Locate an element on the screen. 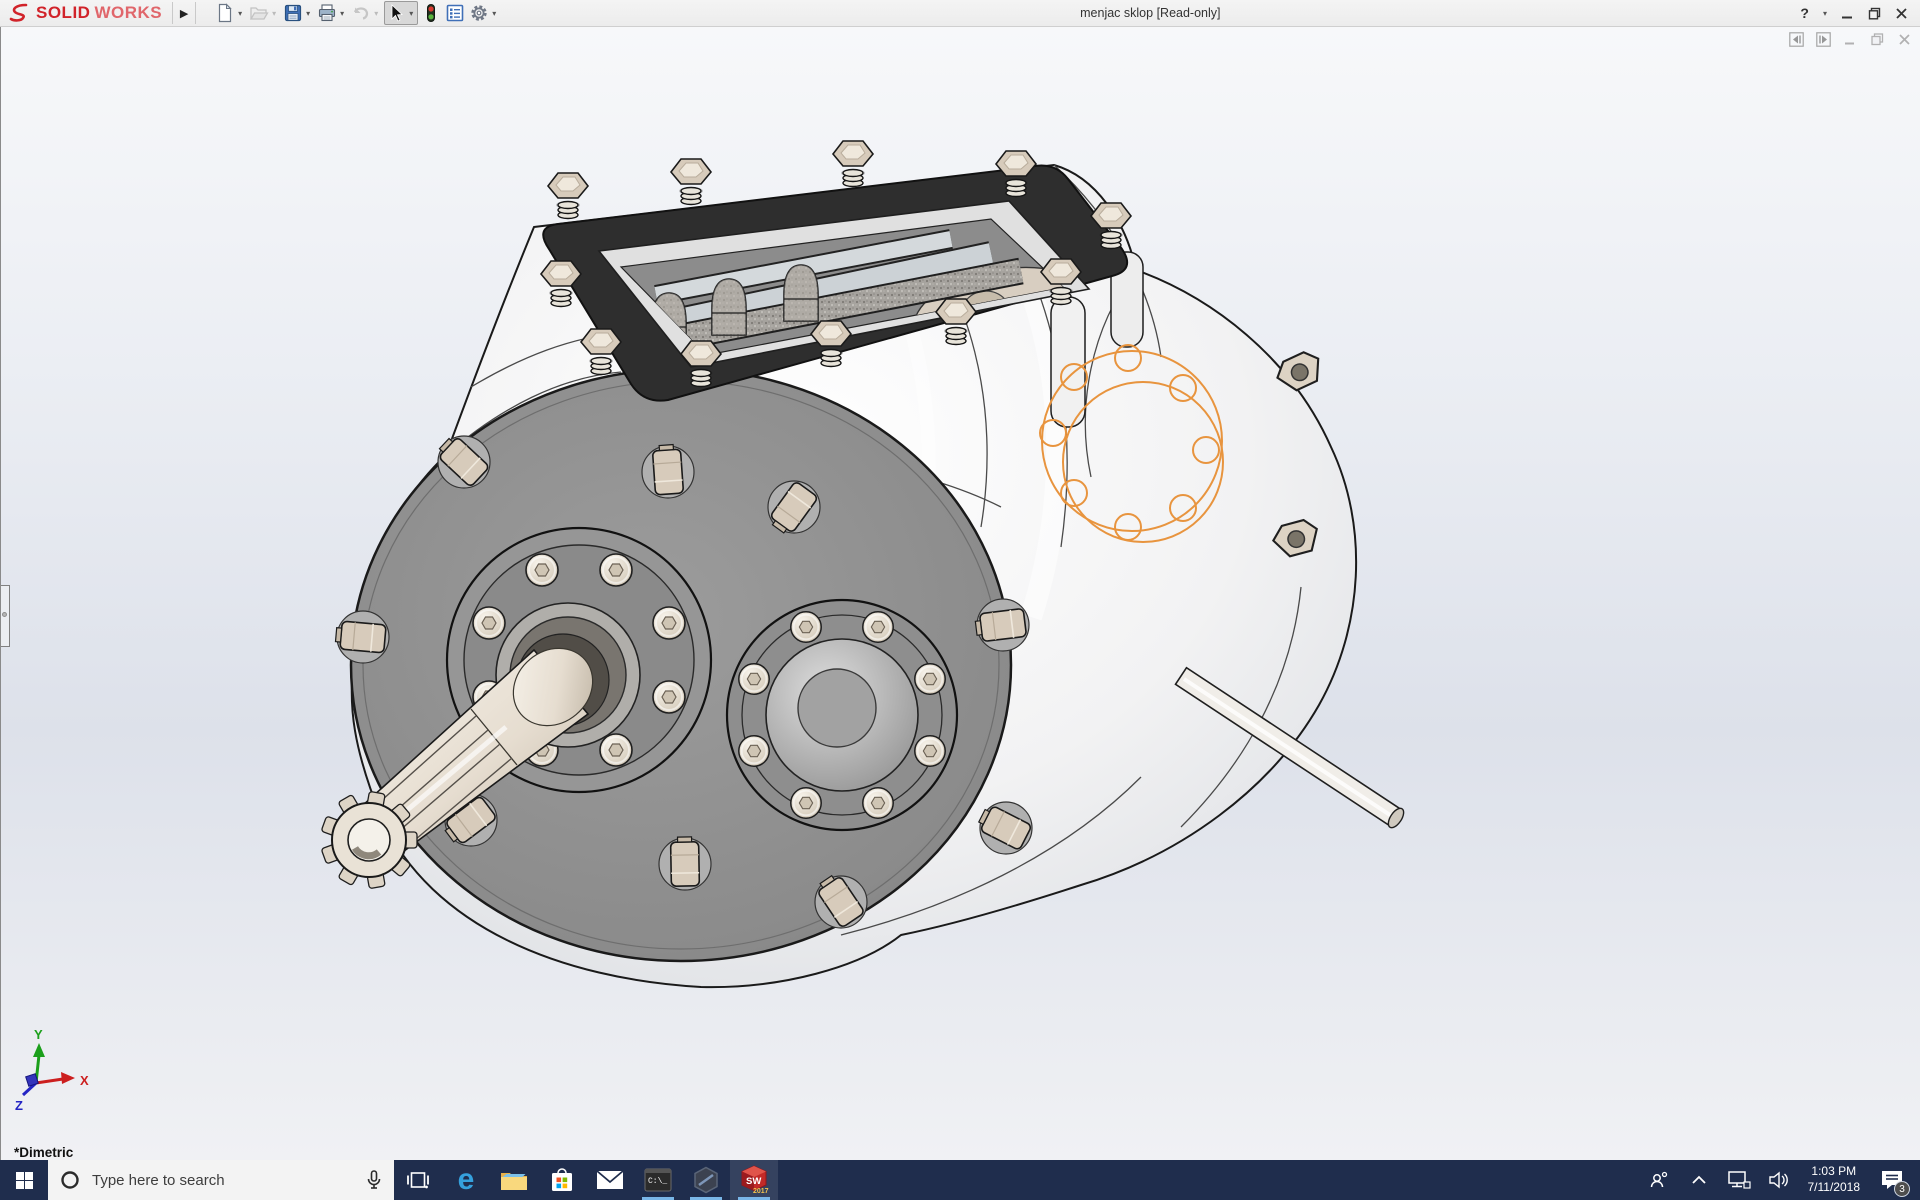 The width and height of the screenshot is (1920, 1200). document-title: menjac sklop [Read-only] is located at coordinates (1150, 13).